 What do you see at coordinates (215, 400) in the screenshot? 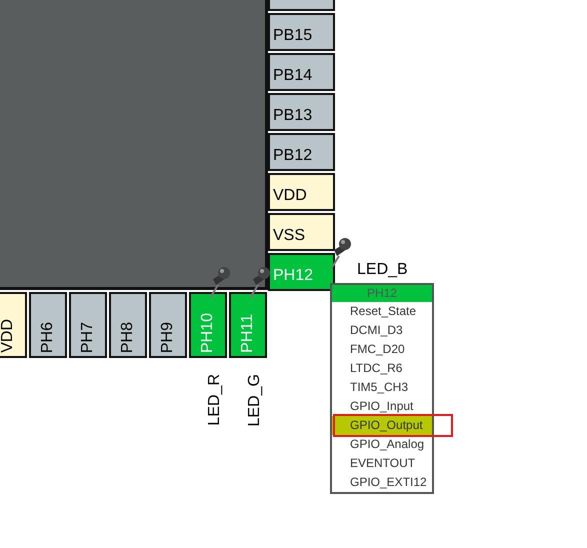
I see `pin-label: LED_R` at bounding box center [215, 400].